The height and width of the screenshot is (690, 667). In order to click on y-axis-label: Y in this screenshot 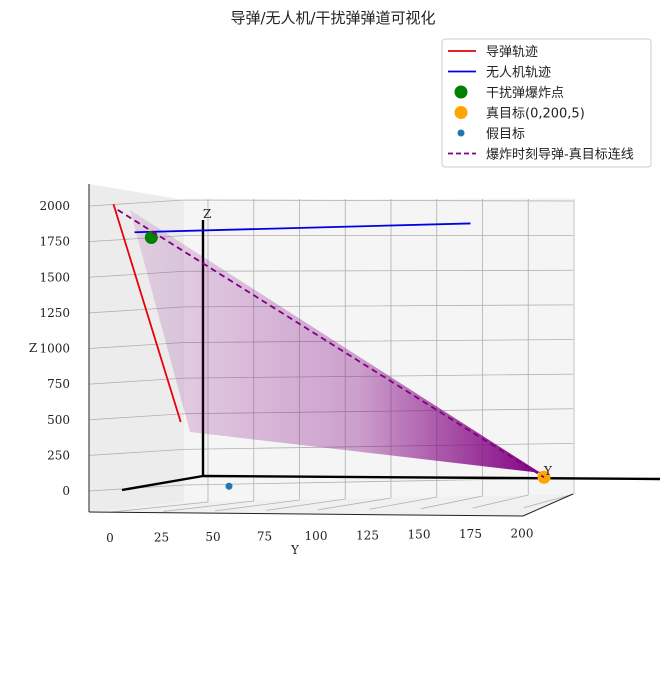, I will do `click(295, 550)`.